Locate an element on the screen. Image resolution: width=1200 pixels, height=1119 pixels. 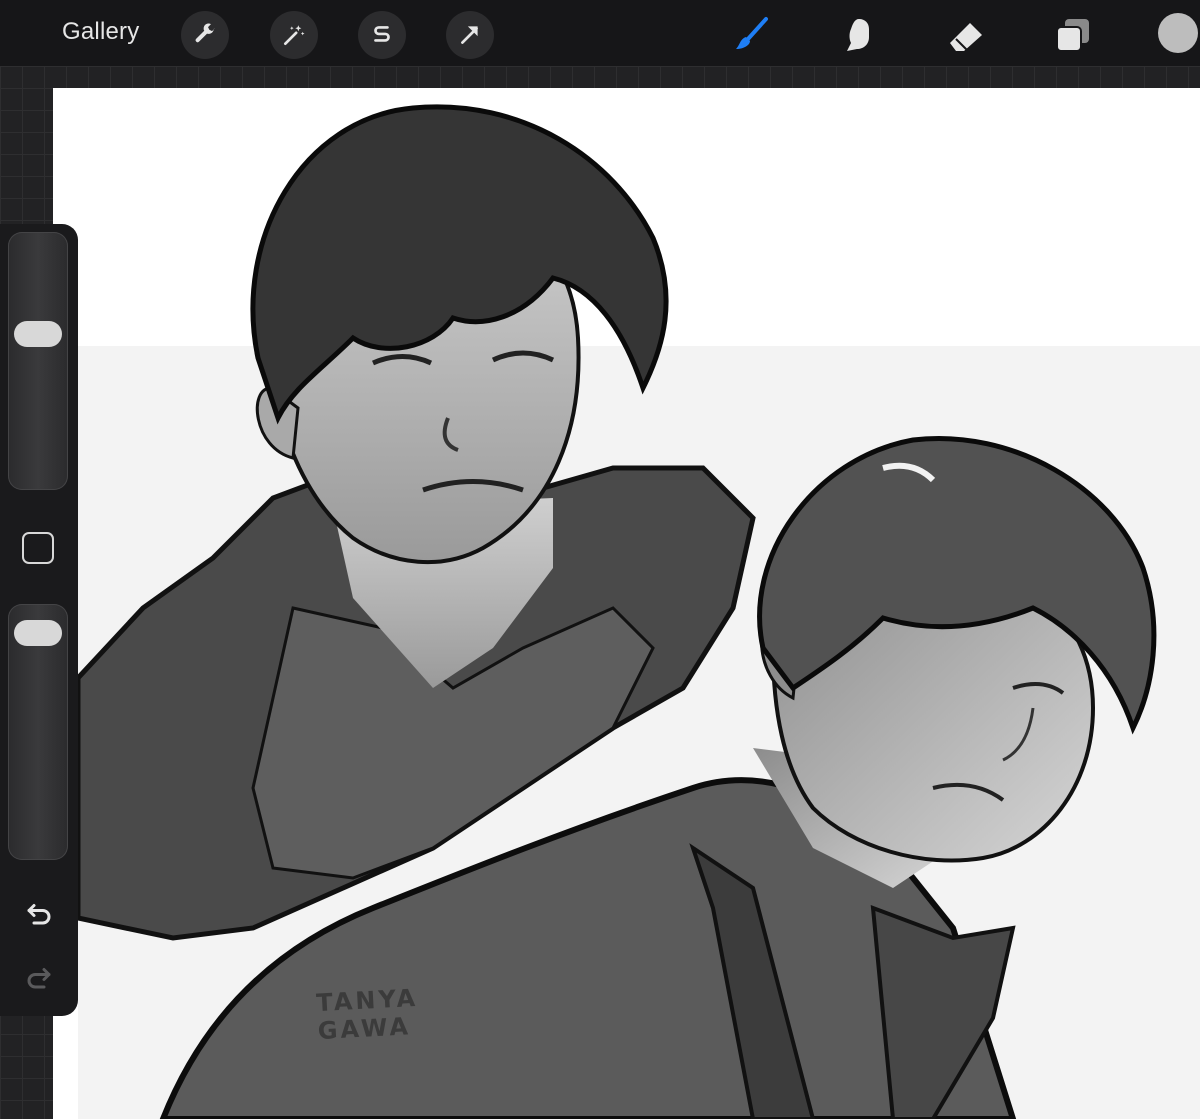
redo-arrow-icon is located at coordinates (39, 978).